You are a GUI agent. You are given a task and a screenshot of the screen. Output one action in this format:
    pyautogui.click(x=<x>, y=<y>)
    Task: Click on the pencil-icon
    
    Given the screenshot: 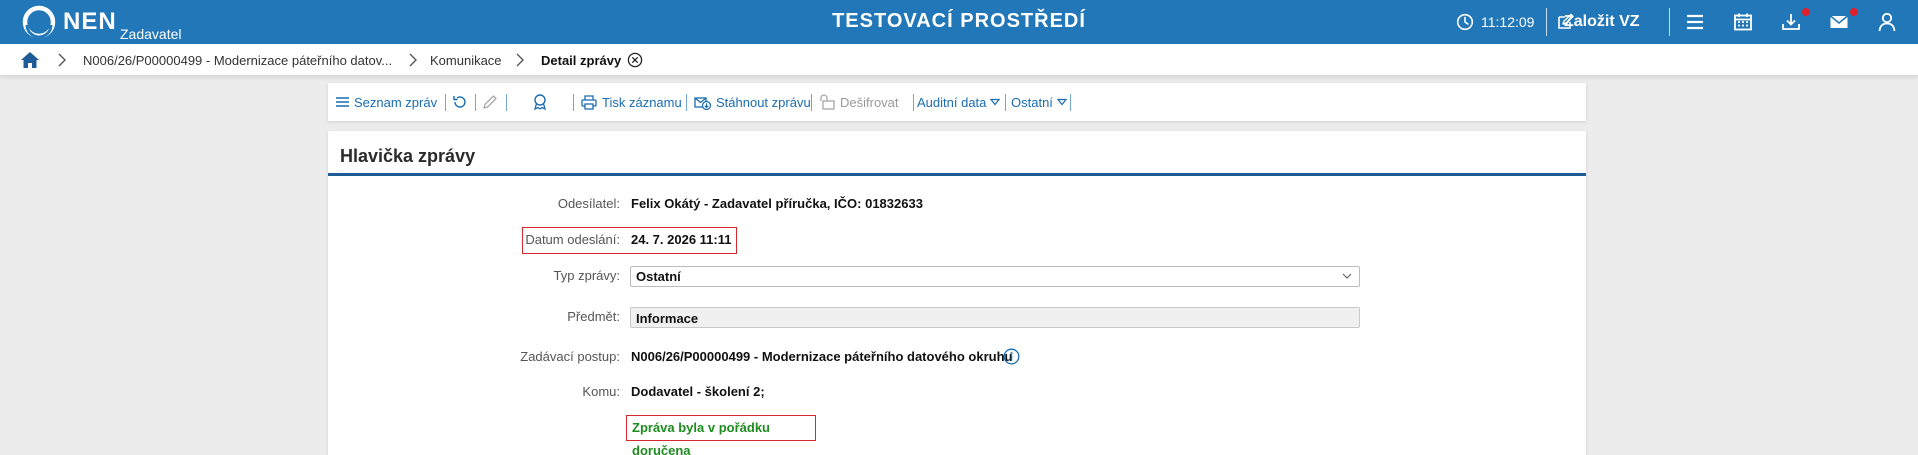 What is the action you would take?
    pyautogui.click(x=490, y=102)
    